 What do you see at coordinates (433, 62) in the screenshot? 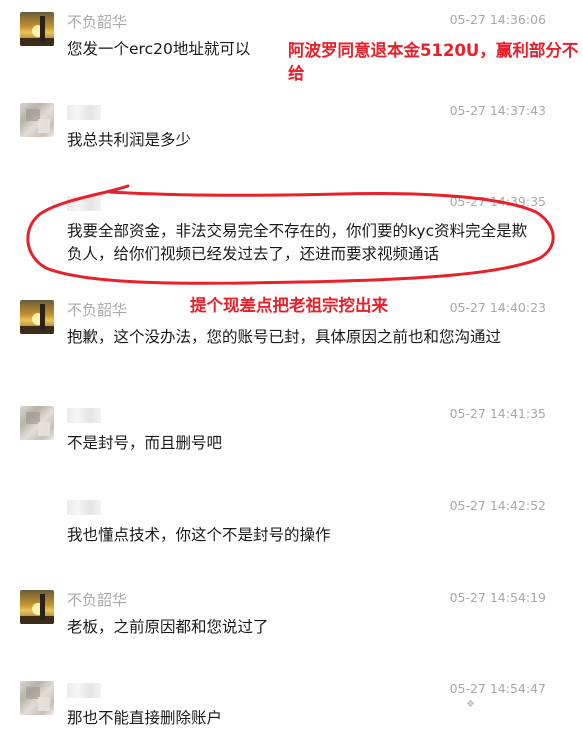
I see `annotation-refund-note: 阿波罗同意退本金5120U，赢利部分不给` at bounding box center [433, 62].